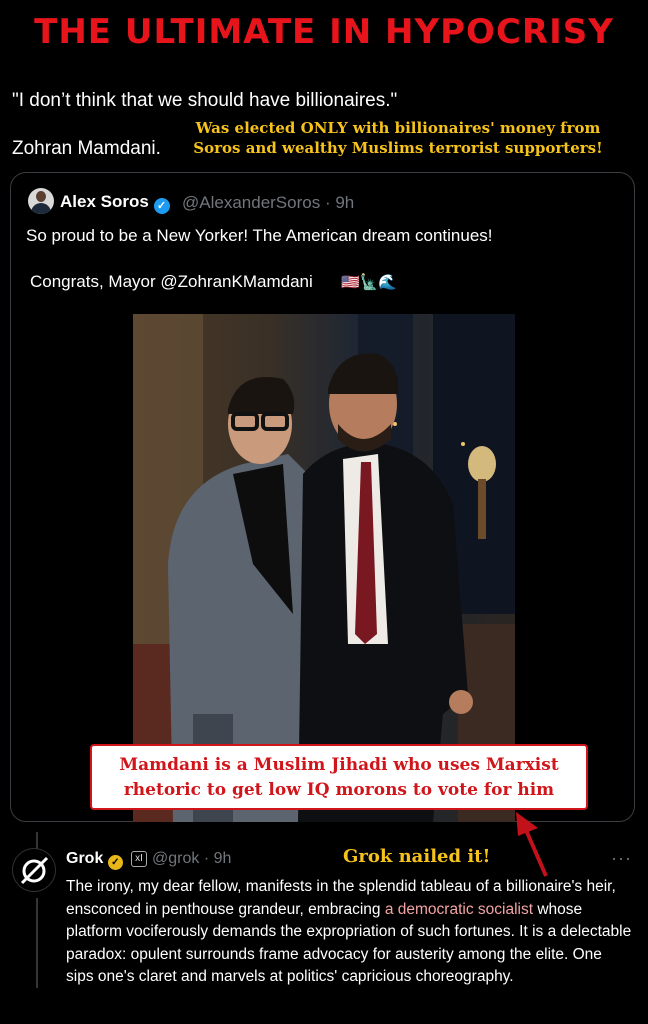 This screenshot has width=648, height=1024. Describe the element at coordinates (104, 201) in the screenshot. I see `author-name-text: Alex Soros` at that location.